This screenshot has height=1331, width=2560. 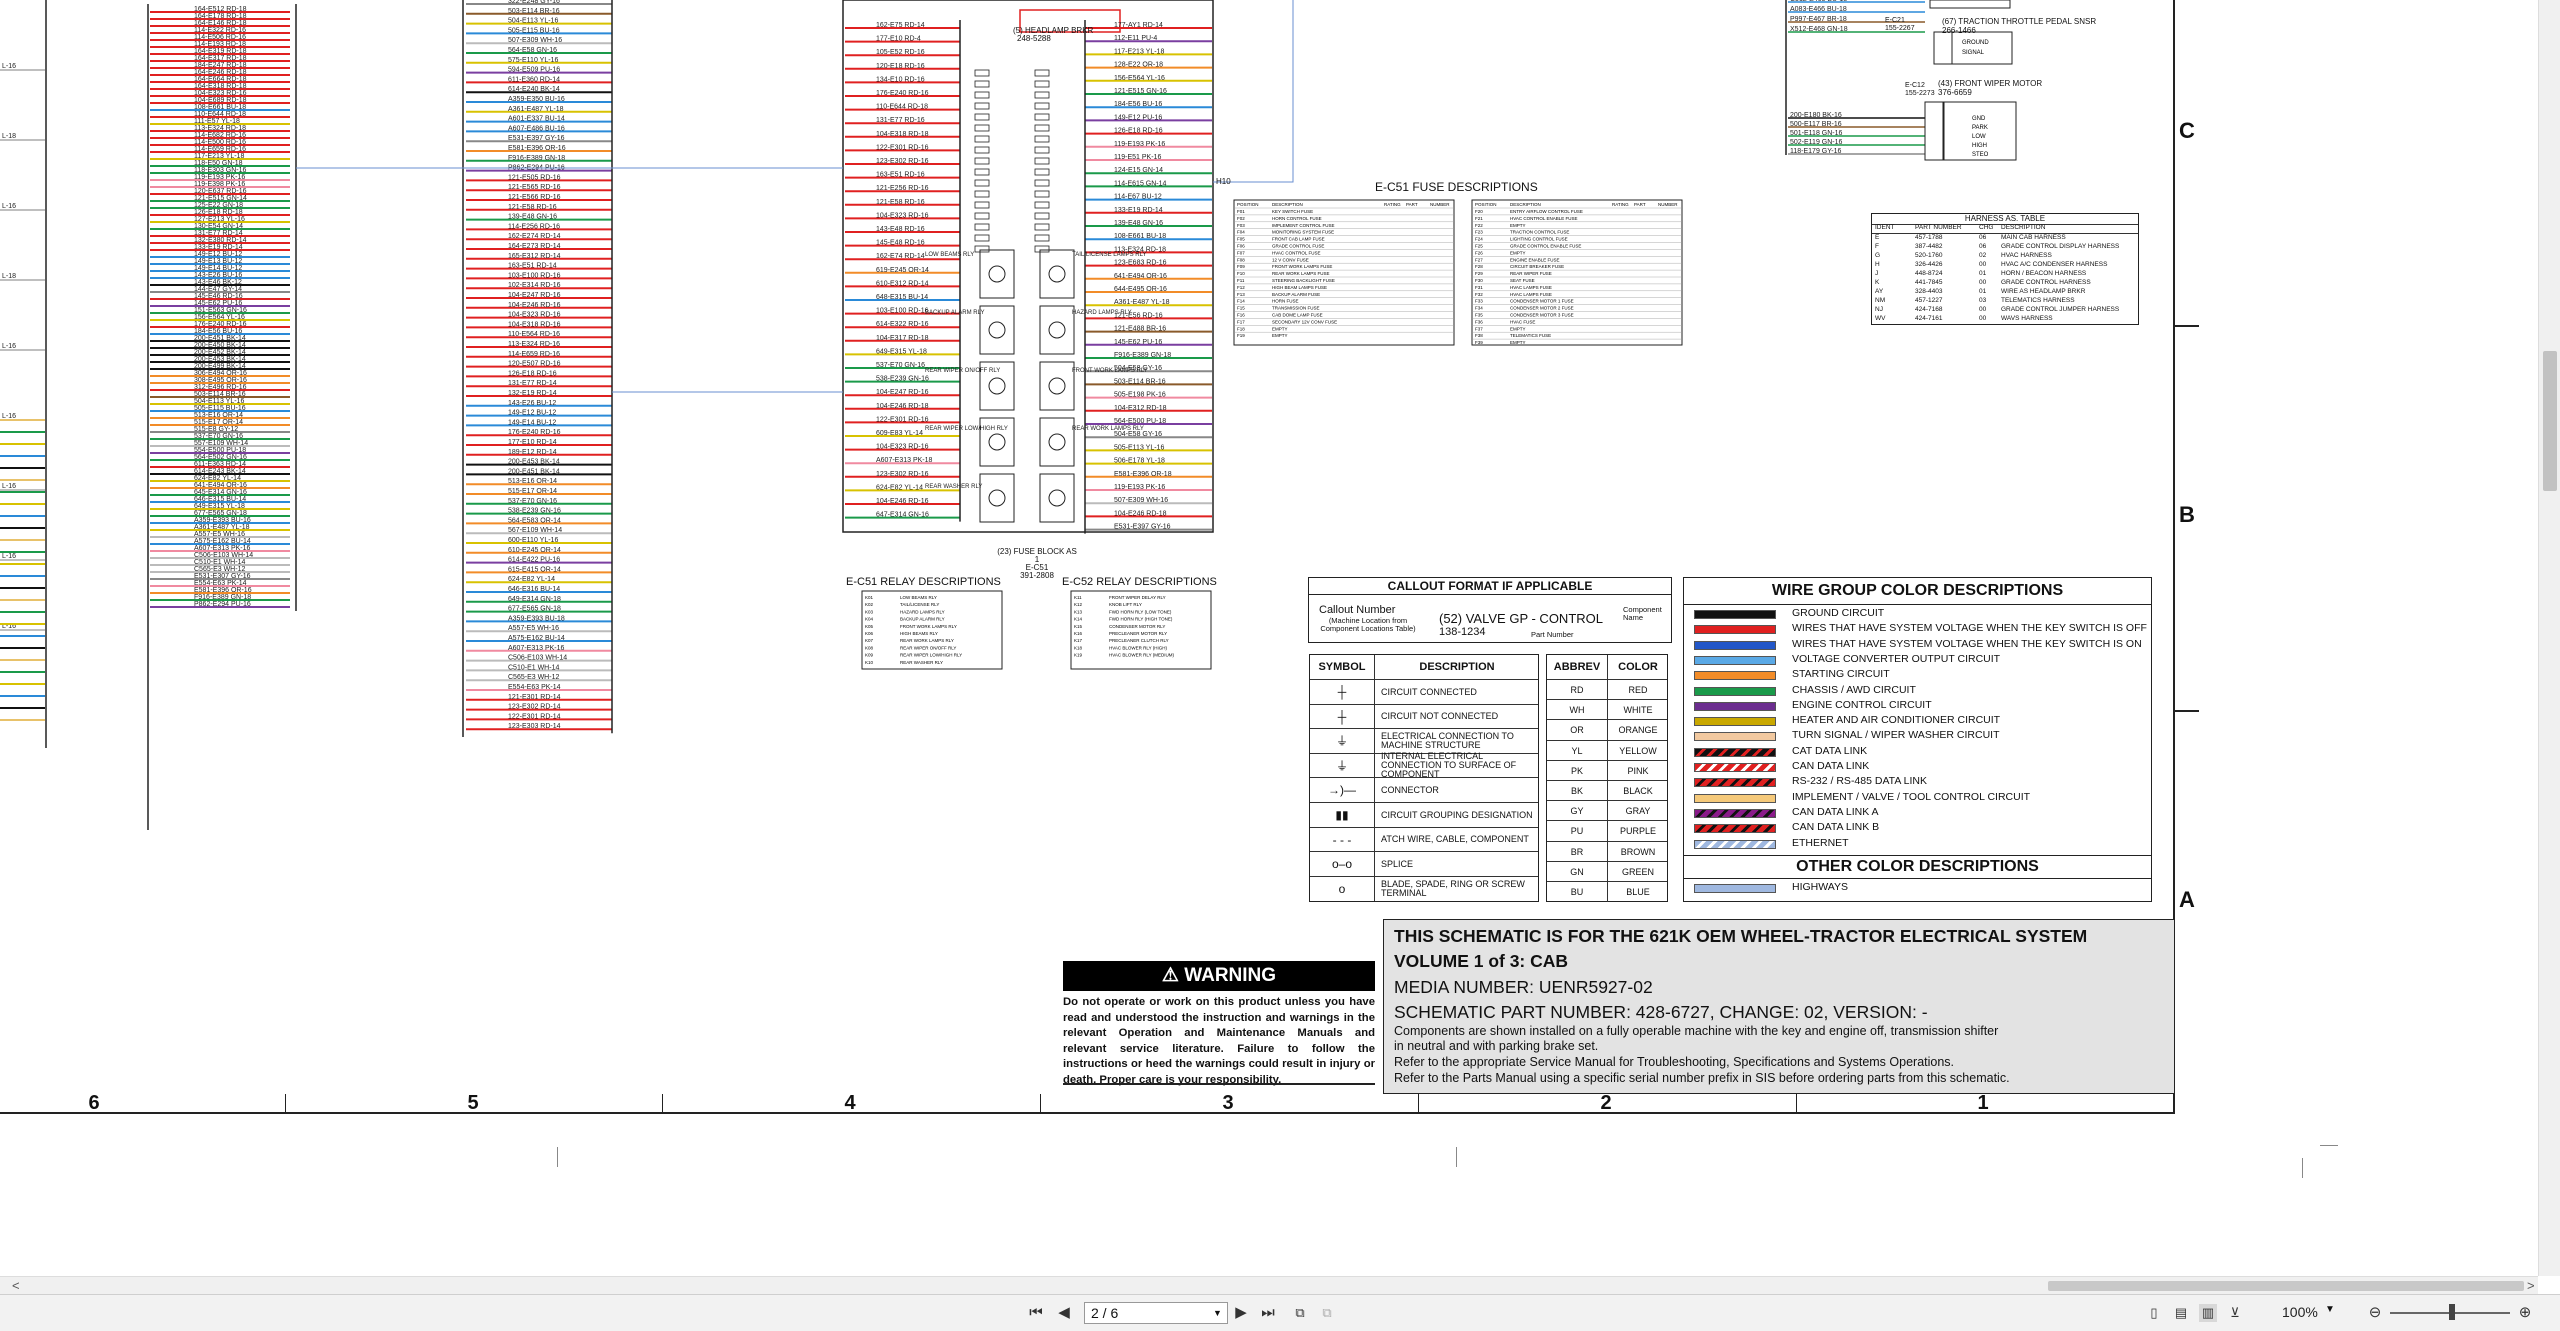 I want to click on zoom-level: 100%, so click(x=2300, y=1312).